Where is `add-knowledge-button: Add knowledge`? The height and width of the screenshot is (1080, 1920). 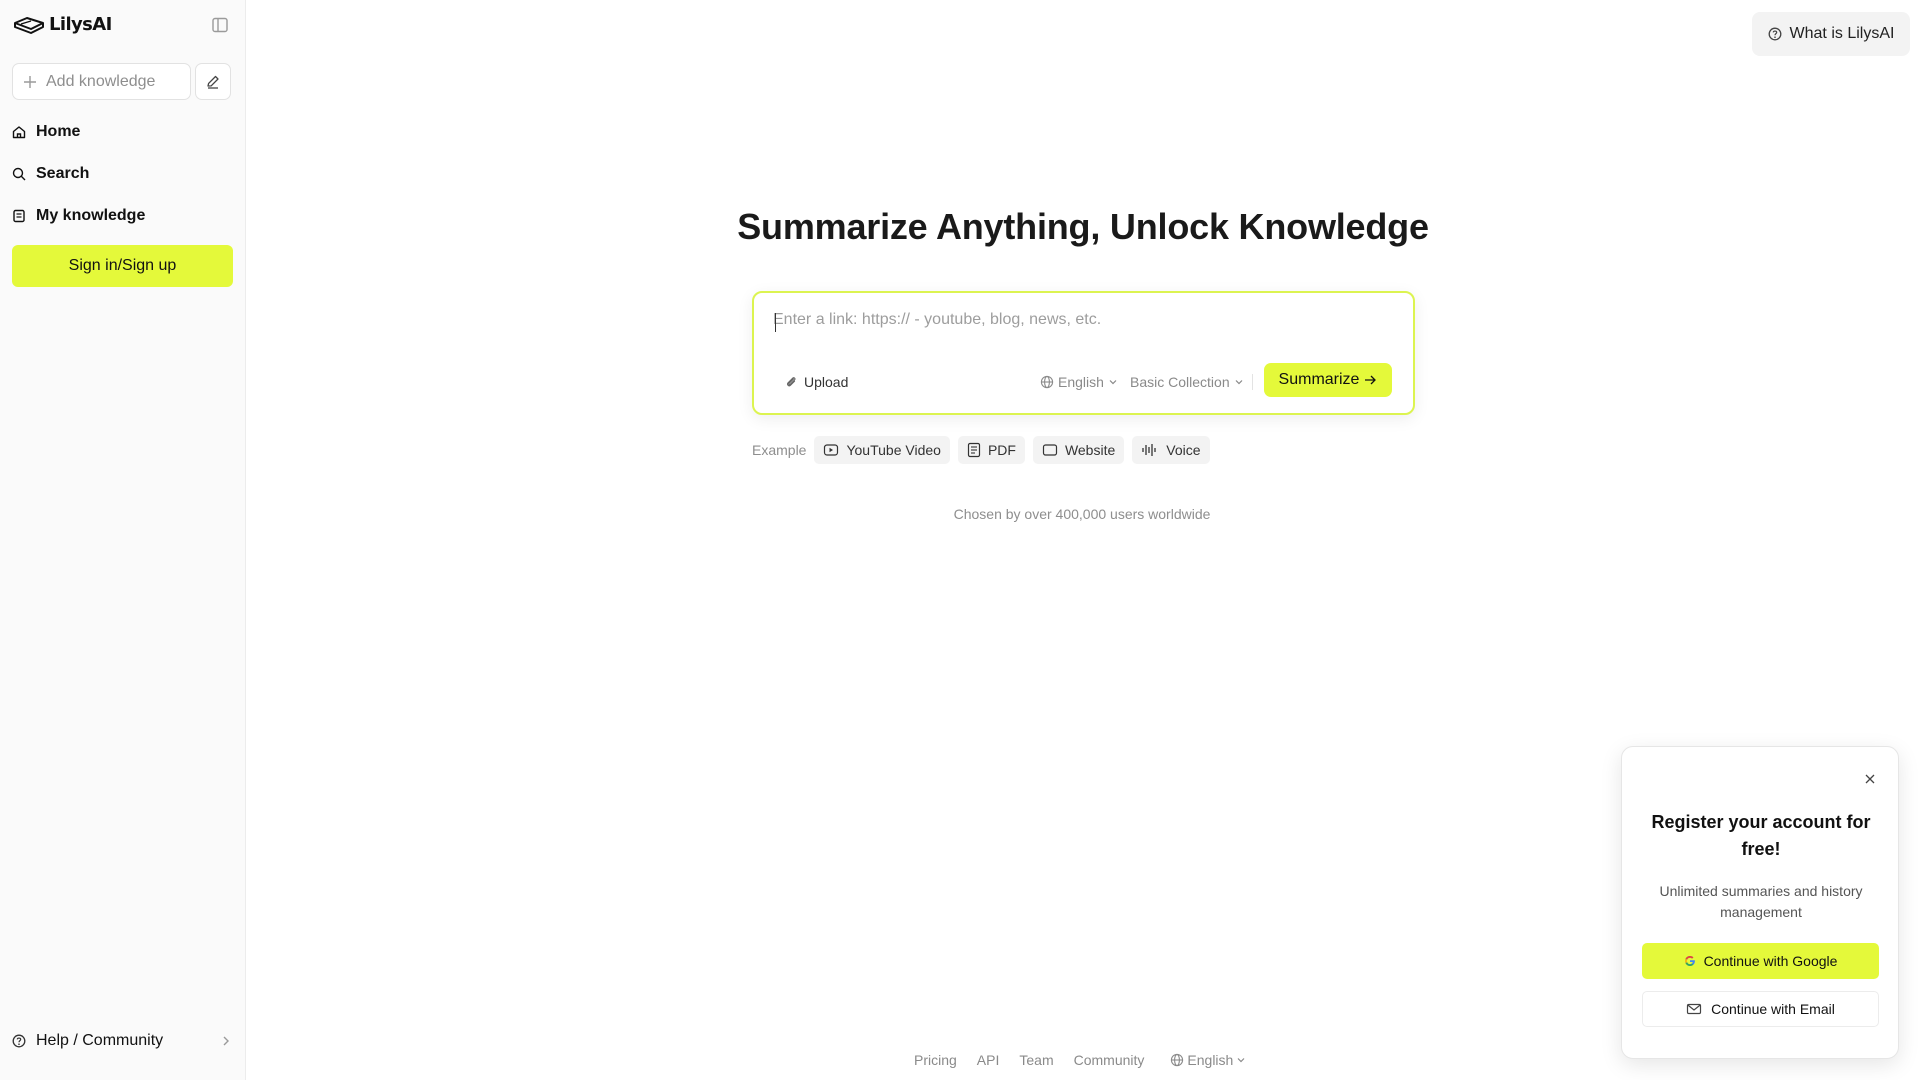
add-knowledge-button: Add knowledge is located at coordinates (101, 81).